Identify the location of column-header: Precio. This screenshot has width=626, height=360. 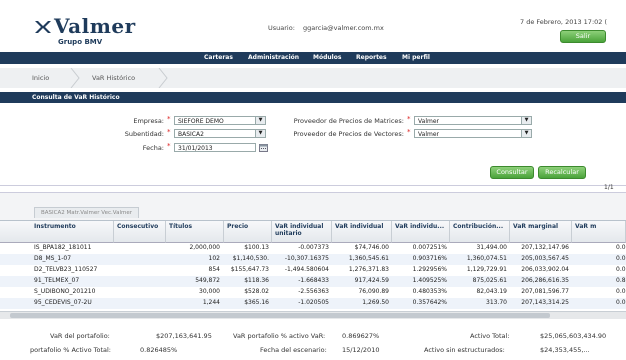
(248, 232).